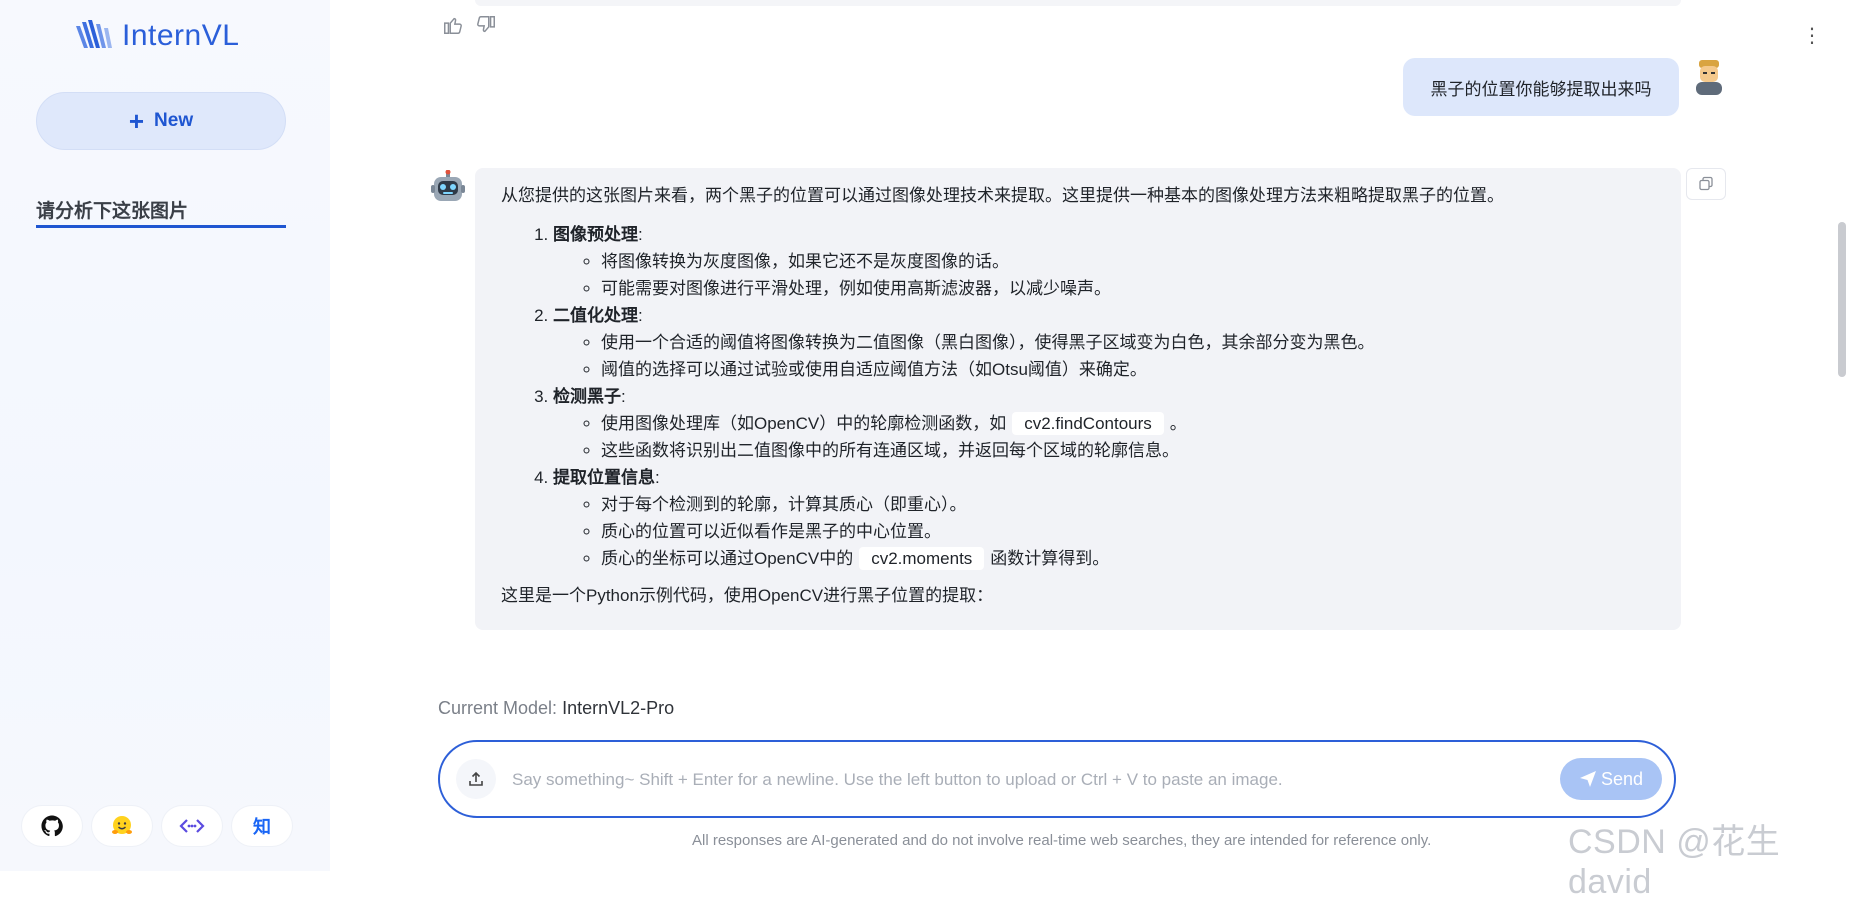  Describe the element at coordinates (1128, 531) in the screenshot. I see `step-point: 质心的位置可以近似看作是黑子的中心位置。` at that location.